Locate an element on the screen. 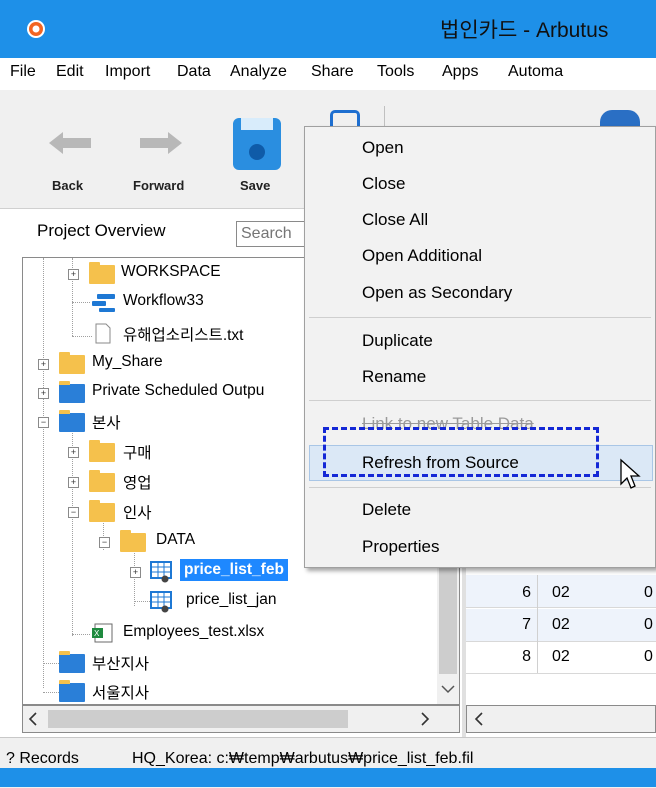 This screenshot has width=656, height=788. menu-properties: Properties is located at coordinates (480, 547).